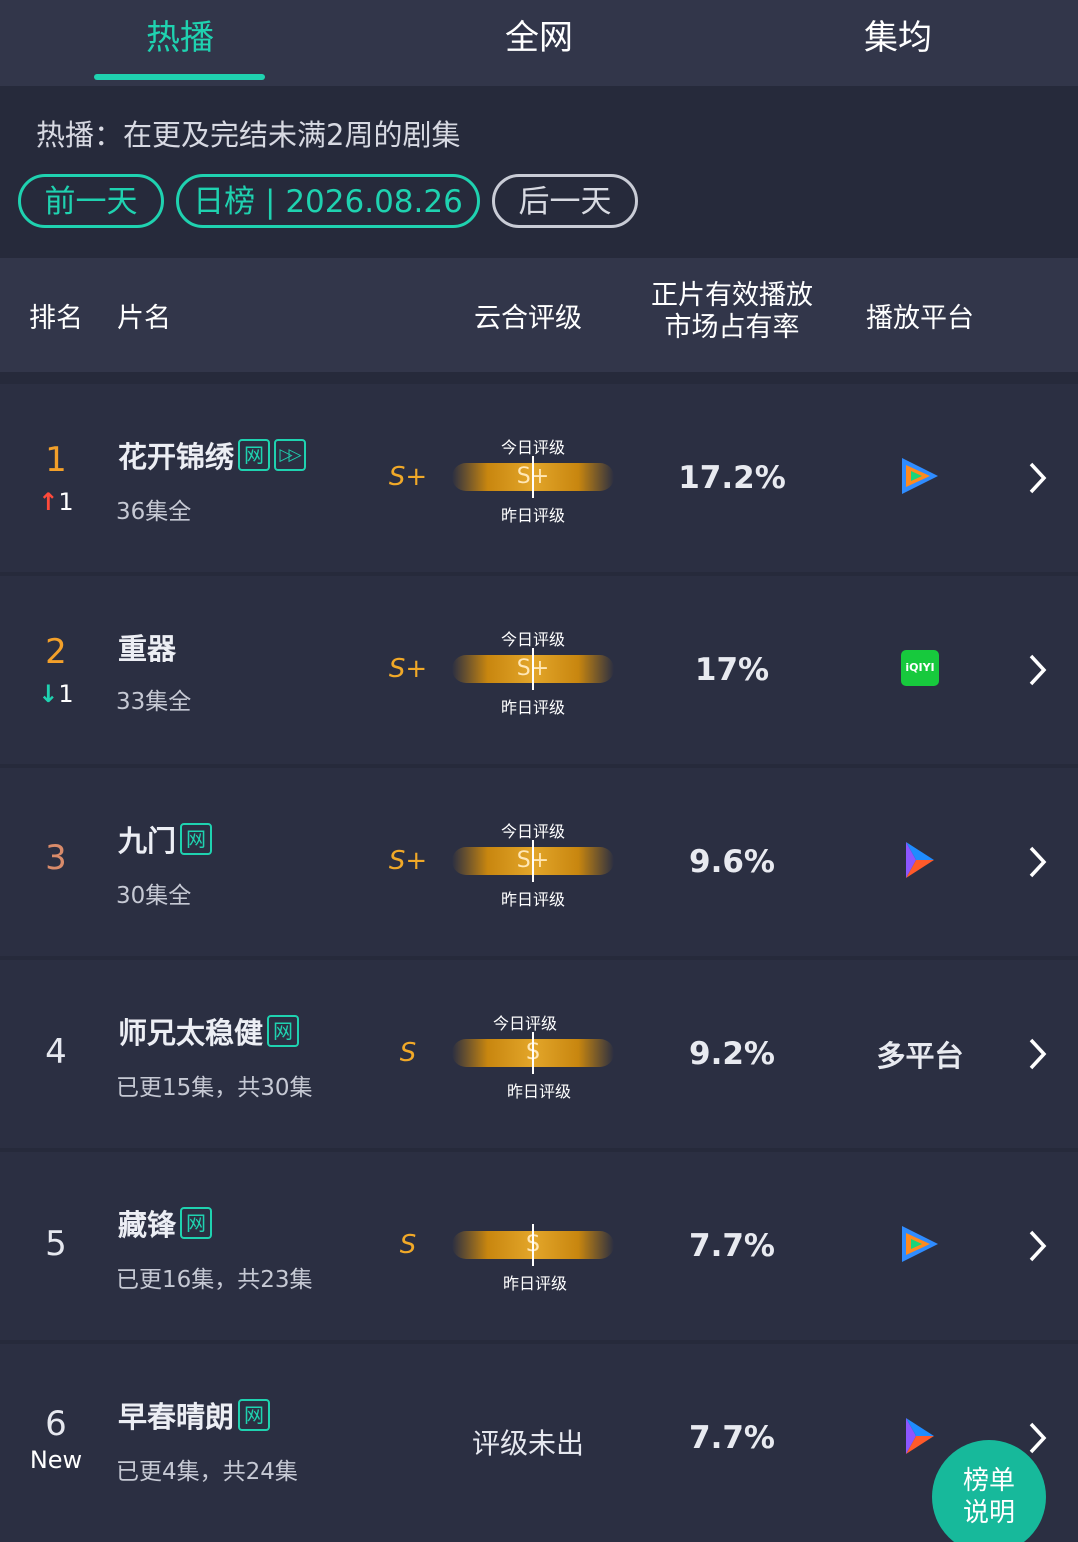 The height and width of the screenshot is (1542, 1078). I want to click on table-row: 3 九门 网 30集全 S+ 今日评级 S+ 昨日评级 9.6%, so click(539, 862).